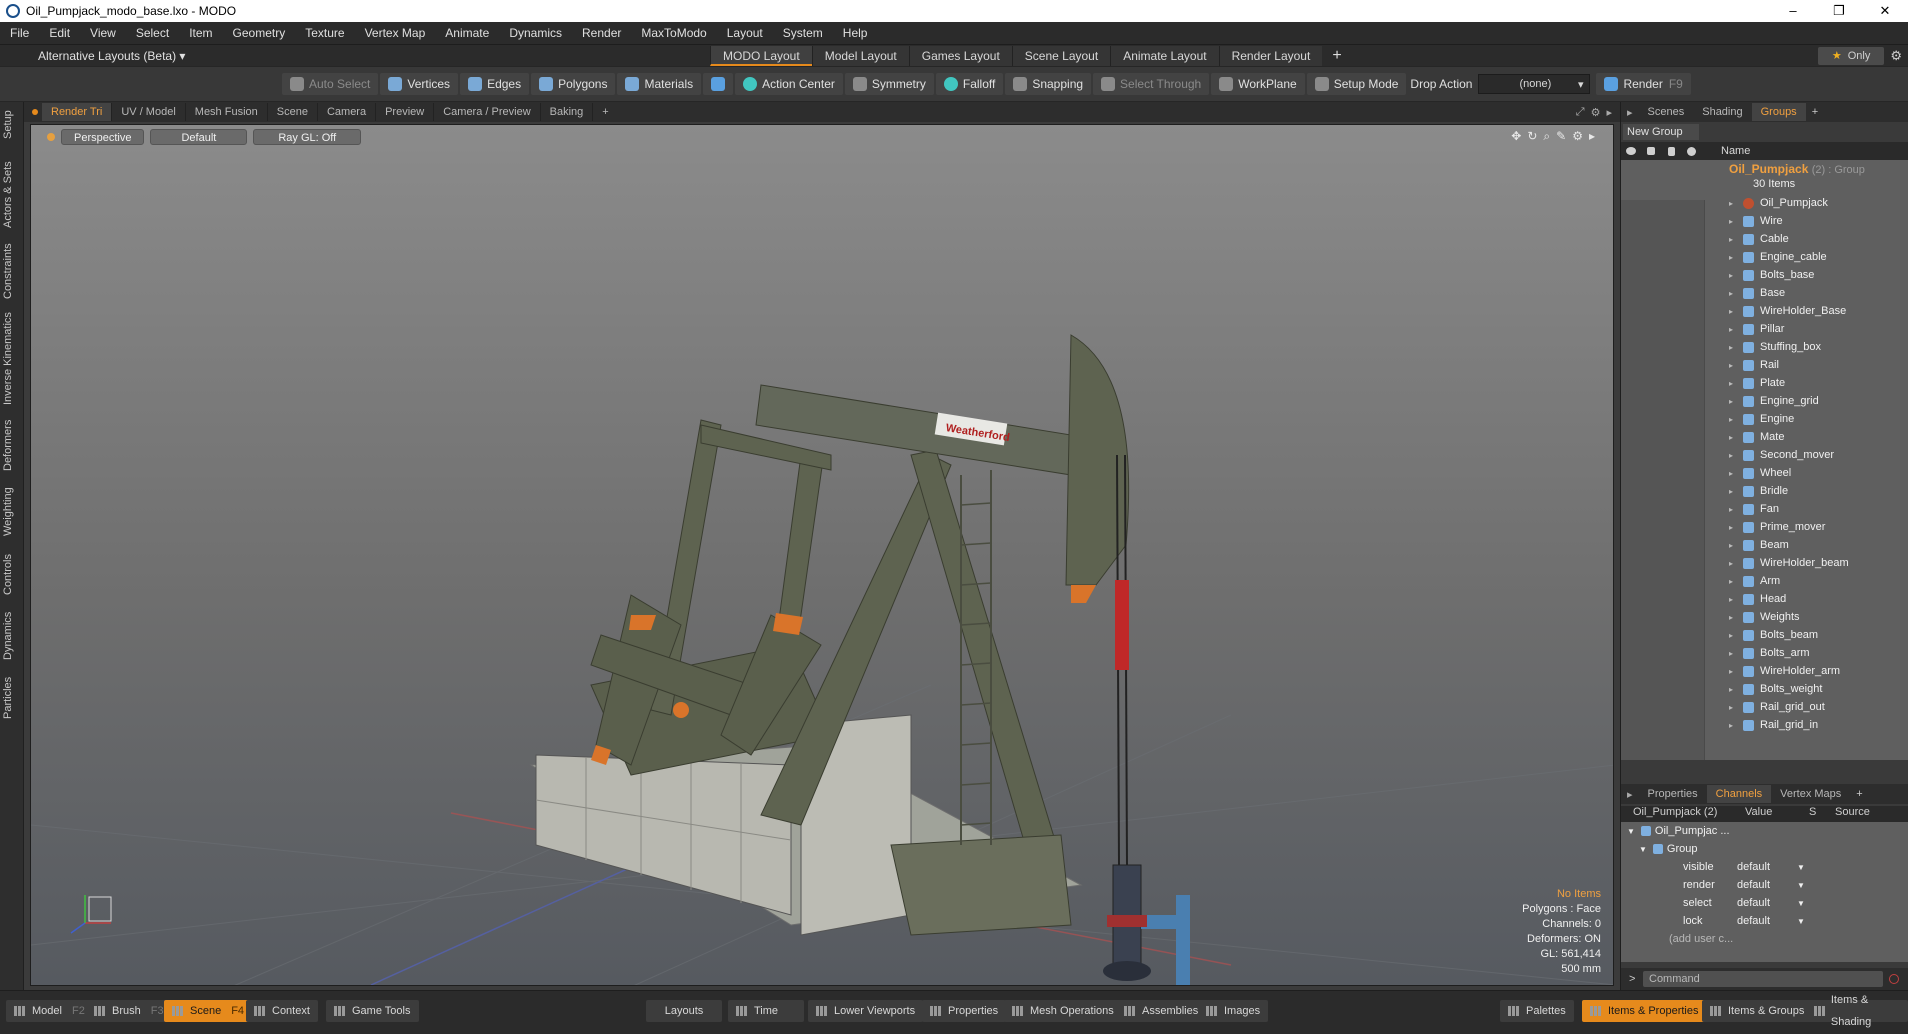 Image resolution: width=1908 pixels, height=1034 pixels. Describe the element at coordinates (1789, 383) in the screenshot. I see `list-item: ▸ Plate` at that location.